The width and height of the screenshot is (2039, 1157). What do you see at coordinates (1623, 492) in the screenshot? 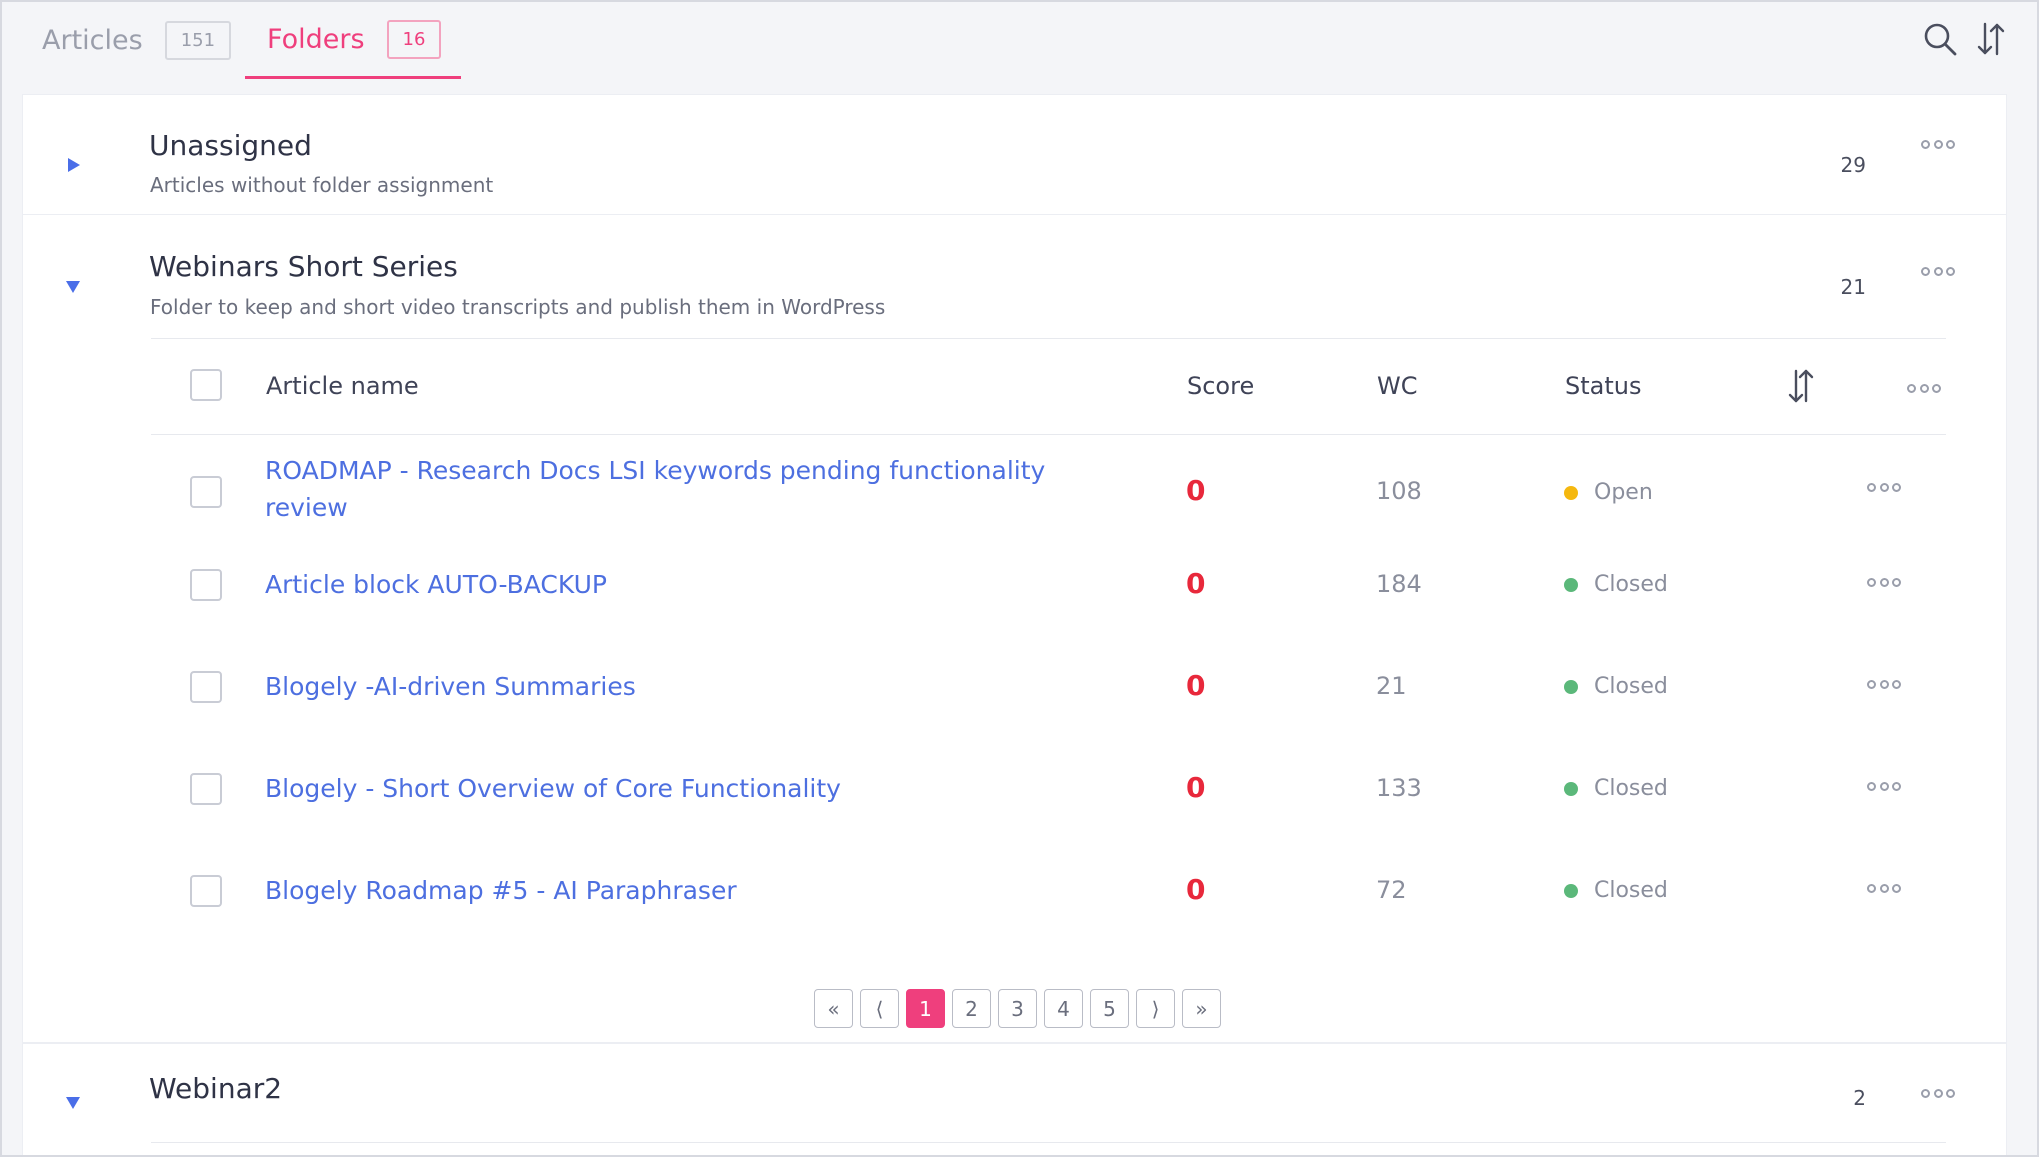
I see `status-label: Open` at bounding box center [1623, 492].